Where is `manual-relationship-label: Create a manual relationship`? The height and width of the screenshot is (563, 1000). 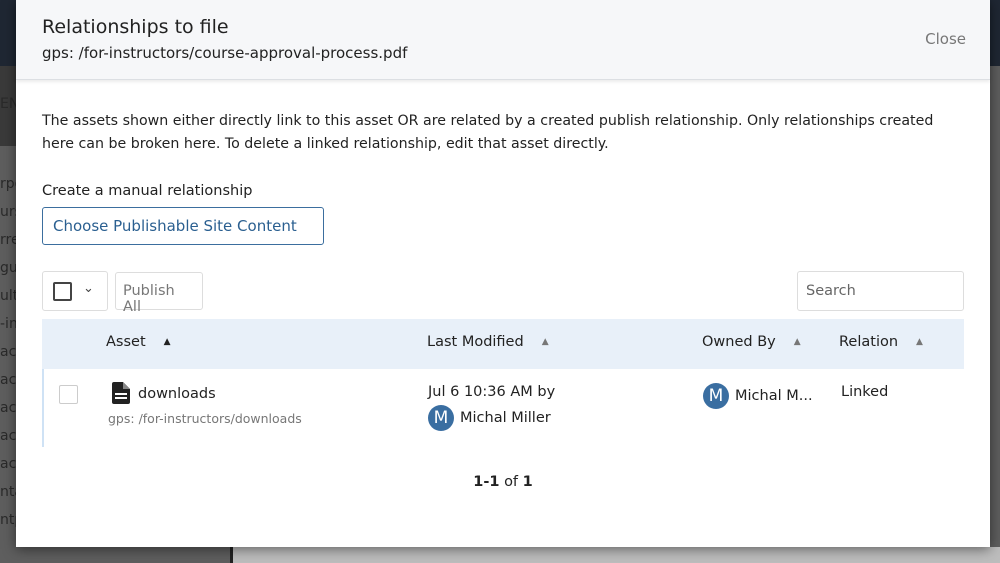
manual-relationship-label: Create a manual relationship is located at coordinates (147, 191).